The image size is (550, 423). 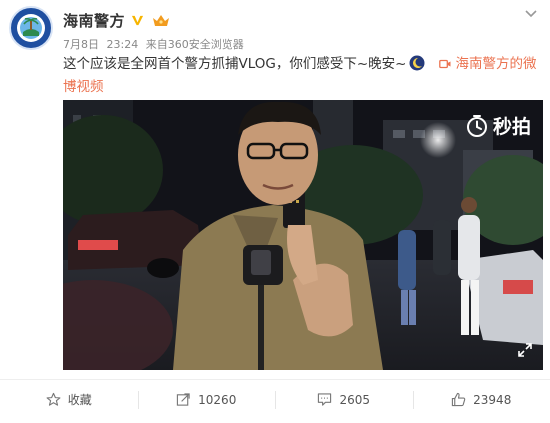 I want to click on fullscreen-icon, so click(x=525, y=350).